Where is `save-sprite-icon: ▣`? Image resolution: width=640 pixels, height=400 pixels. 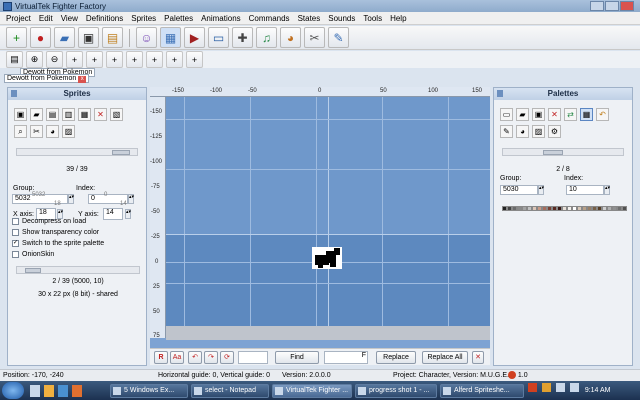
save-sprite-icon: ▣ is located at coordinates (20, 114).